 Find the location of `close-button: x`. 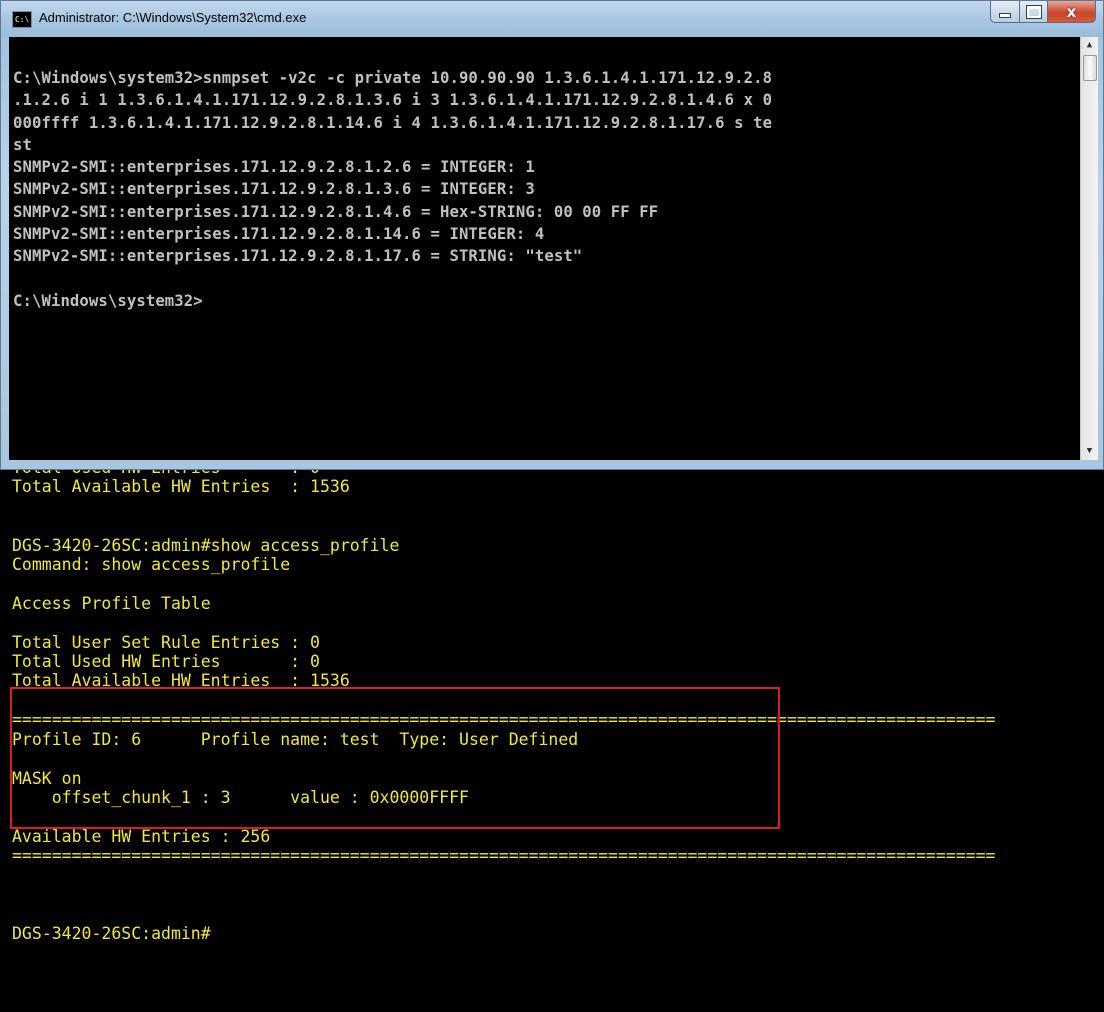

close-button: x is located at coordinates (1072, 12).